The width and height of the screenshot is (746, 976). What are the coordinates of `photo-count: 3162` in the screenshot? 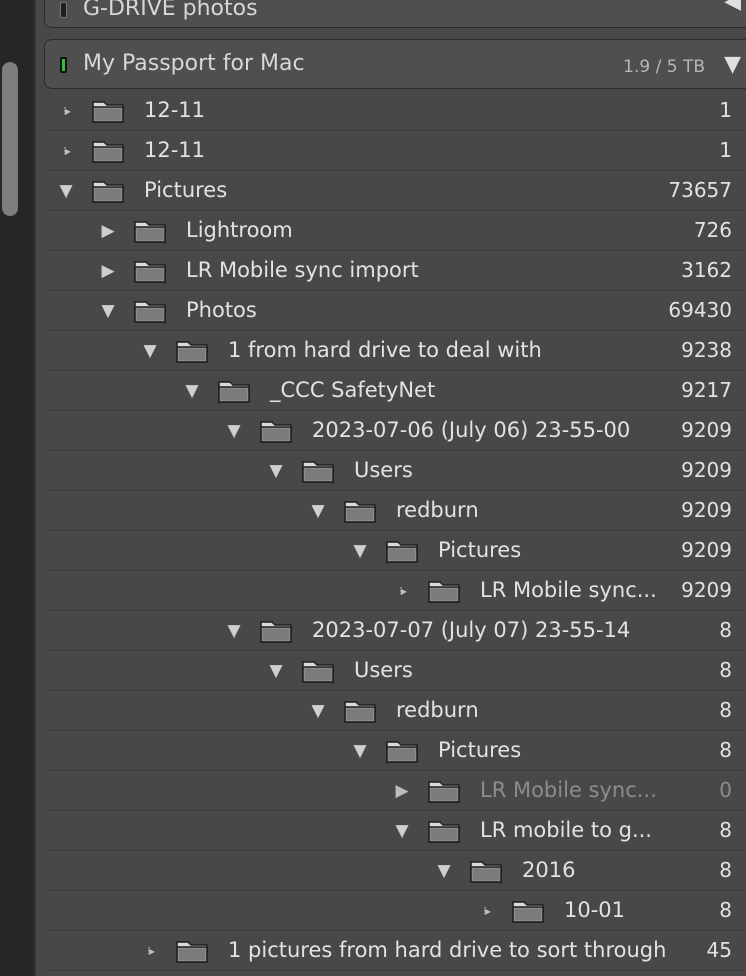 It's located at (706, 270).